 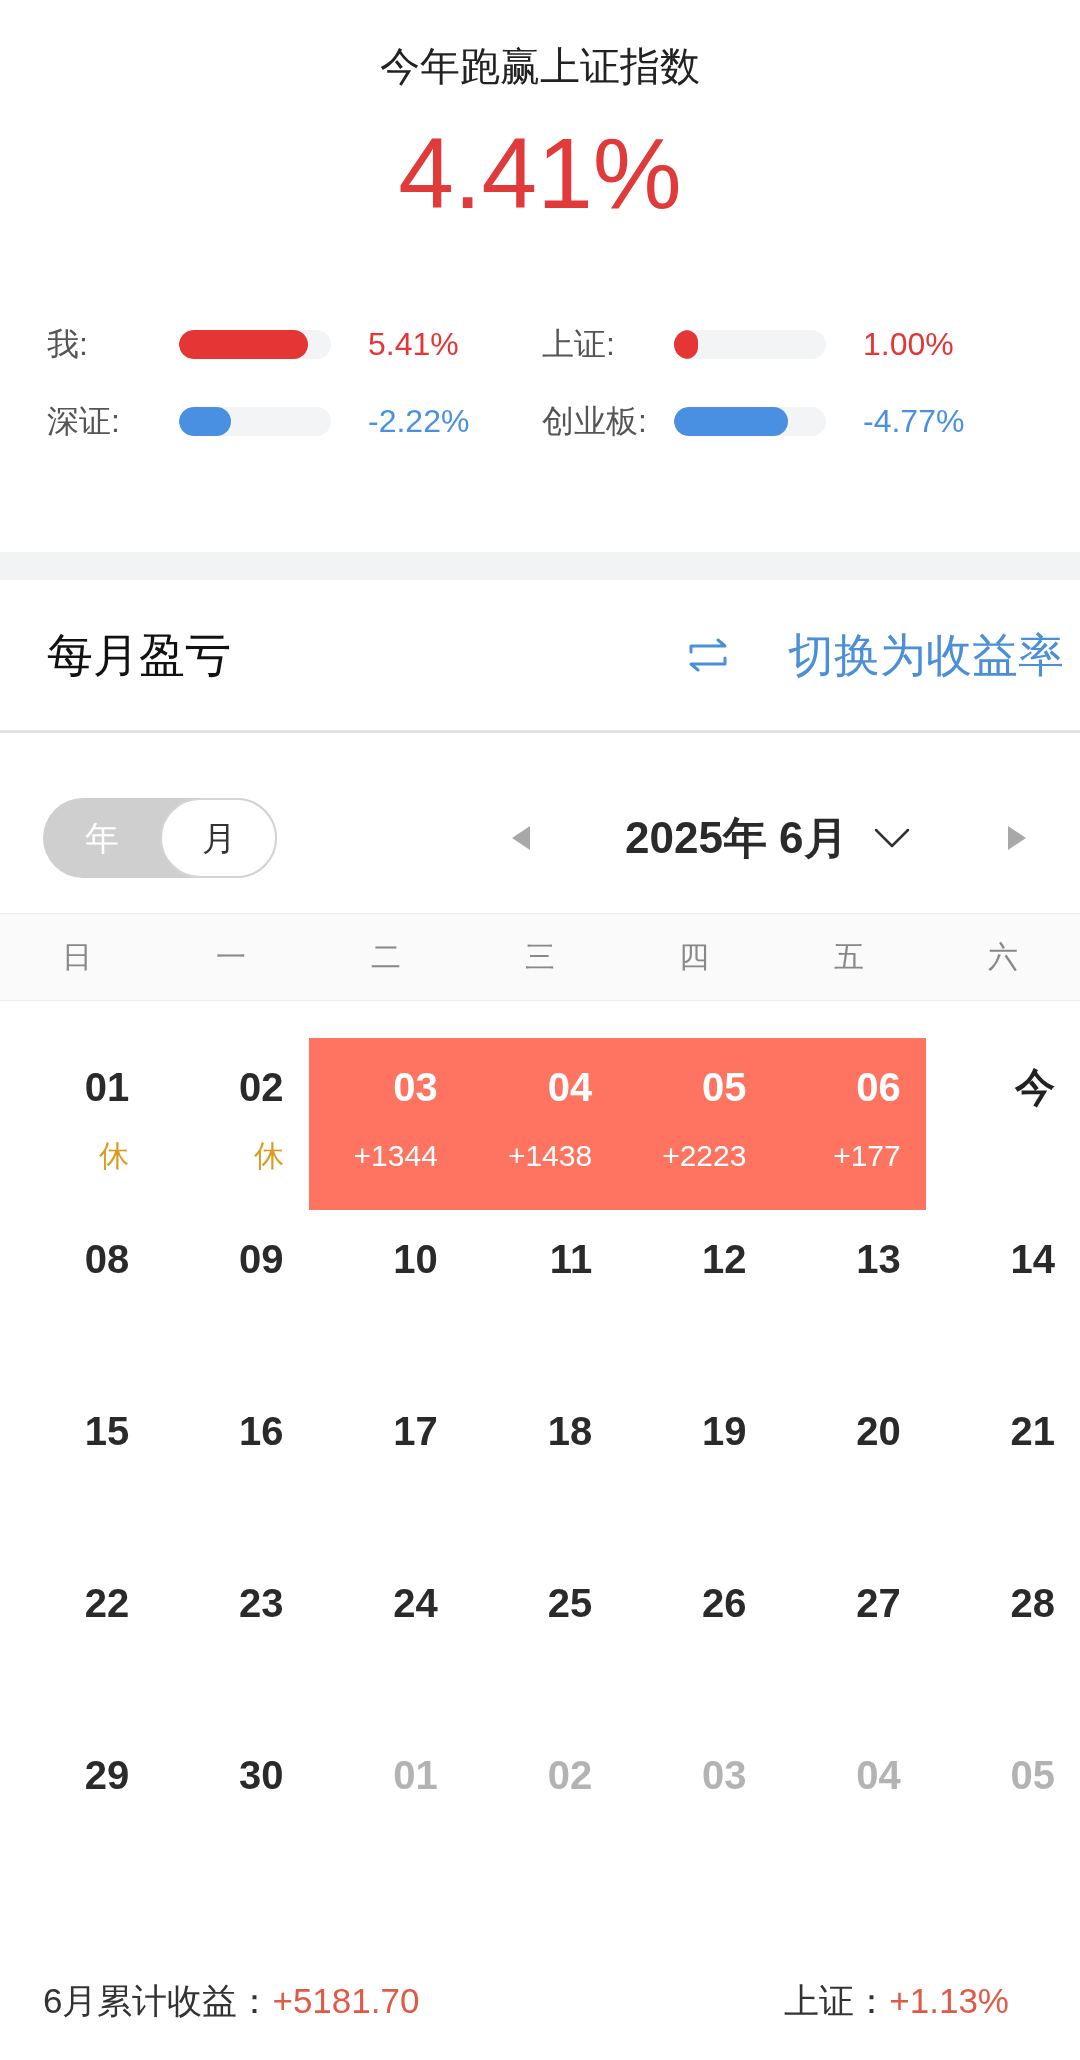 What do you see at coordinates (261, 1259) in the screenshot?
I see `day-number: 09` at bounding box center [261, 1259].